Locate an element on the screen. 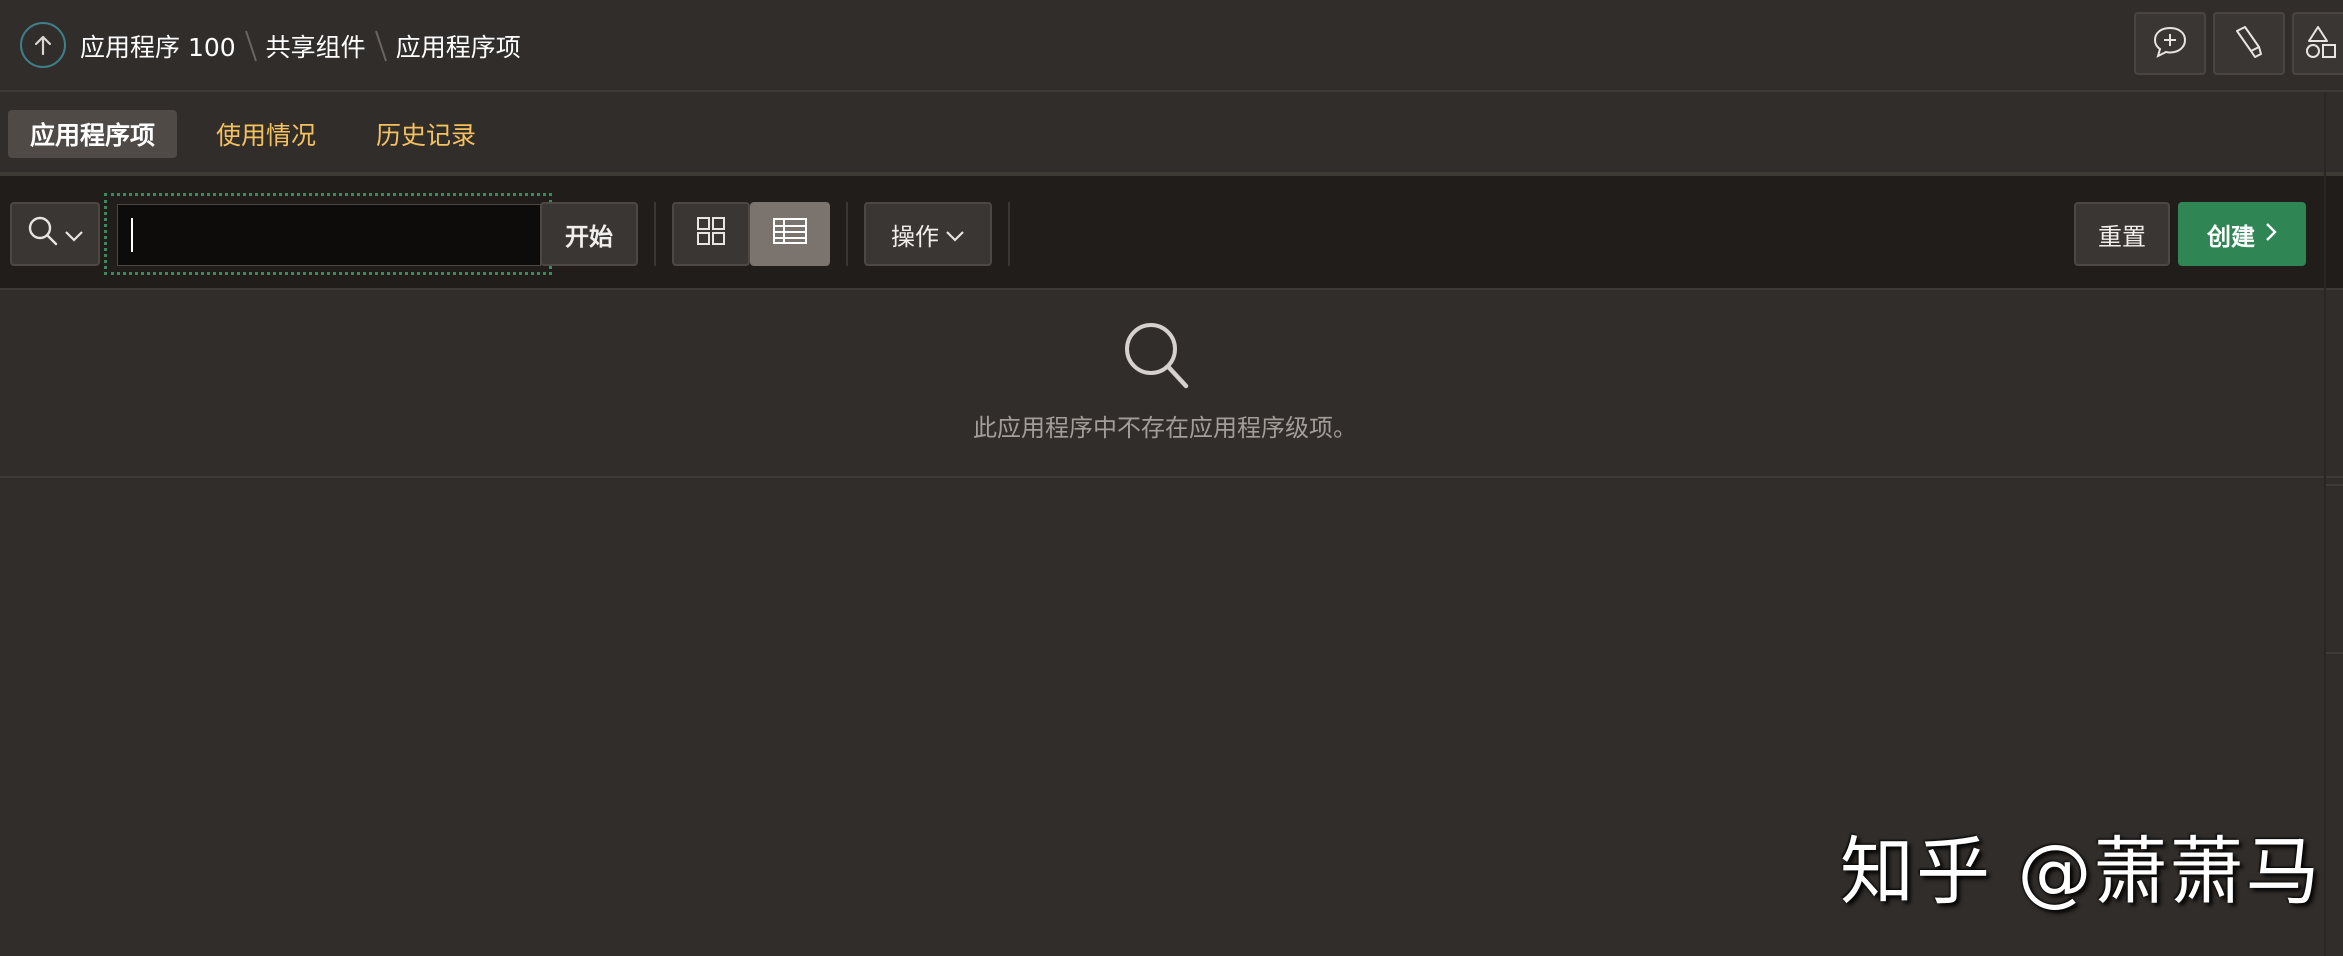 This screenshot has height=956, width=2343. breadcrumb: 应用程序 100 共享组件 应用程序项 is located at coordinates (300, 46).